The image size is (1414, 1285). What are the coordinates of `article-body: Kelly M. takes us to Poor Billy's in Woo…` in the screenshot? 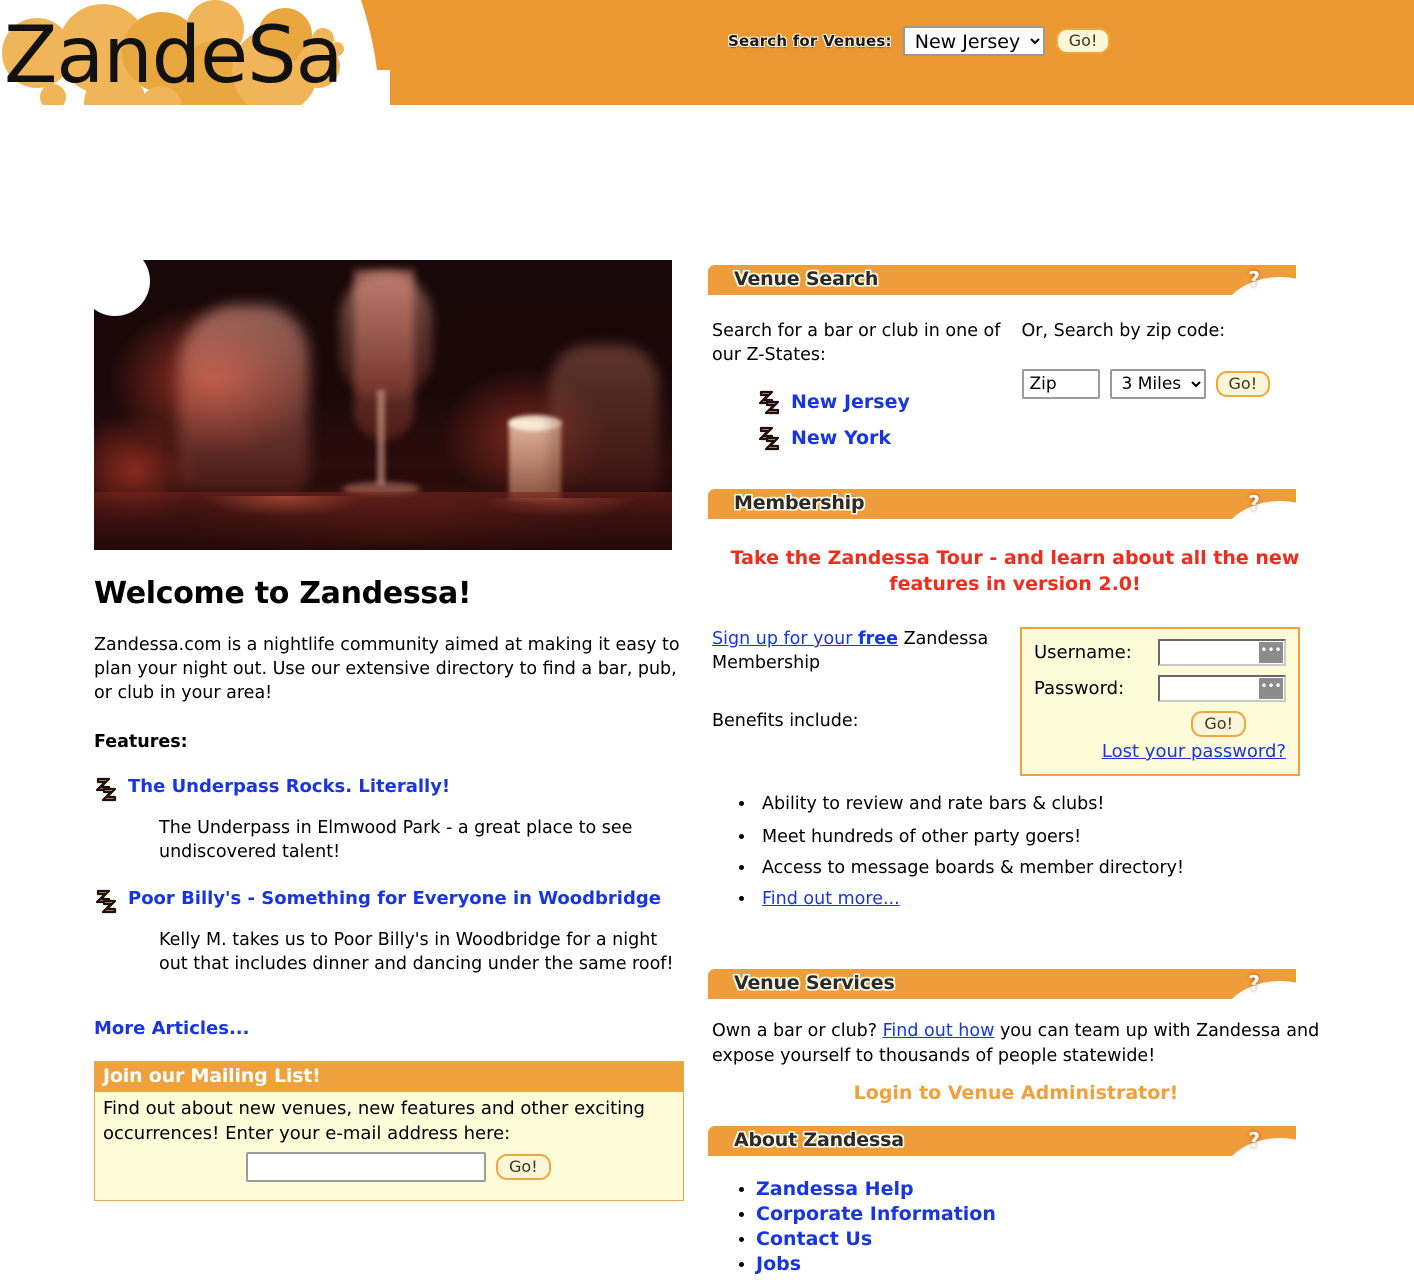 It's located at (416, 952).